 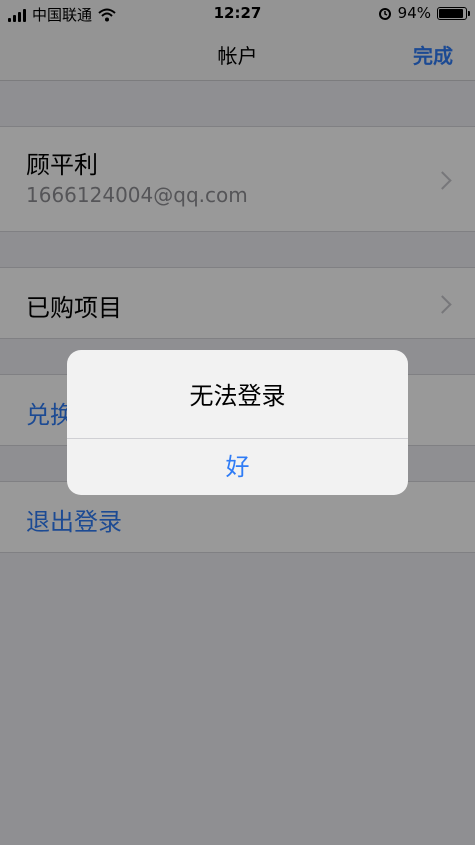 What do you see at coordinates (237, 396) in the screenshot?
I see `alert-title: 无法登录` at bounding box center [237, 396].